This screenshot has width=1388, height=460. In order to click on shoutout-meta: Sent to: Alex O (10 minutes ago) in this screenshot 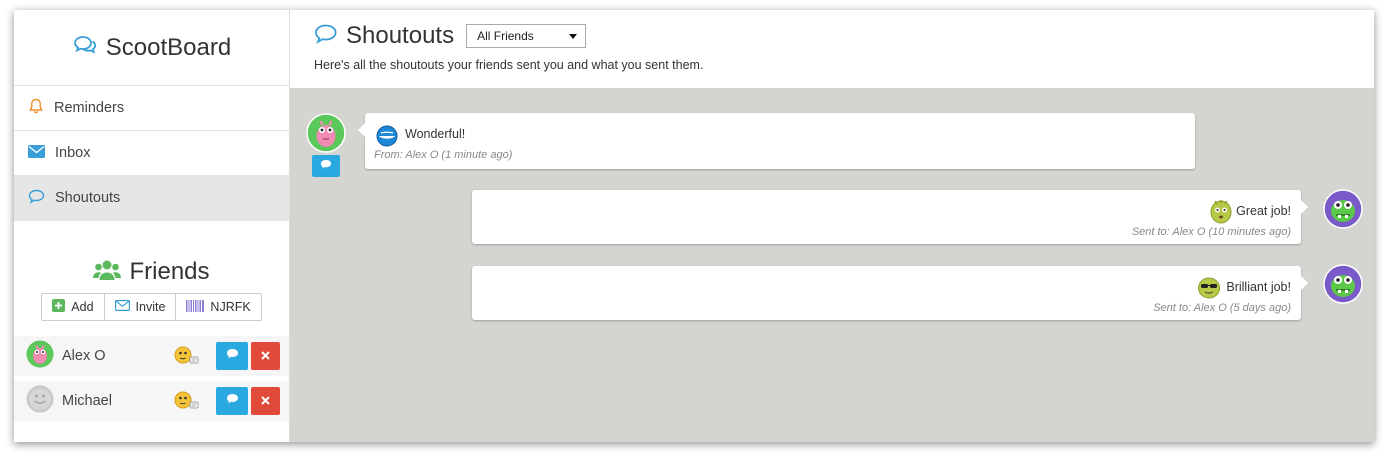, I will do `click(1211, 232)`.